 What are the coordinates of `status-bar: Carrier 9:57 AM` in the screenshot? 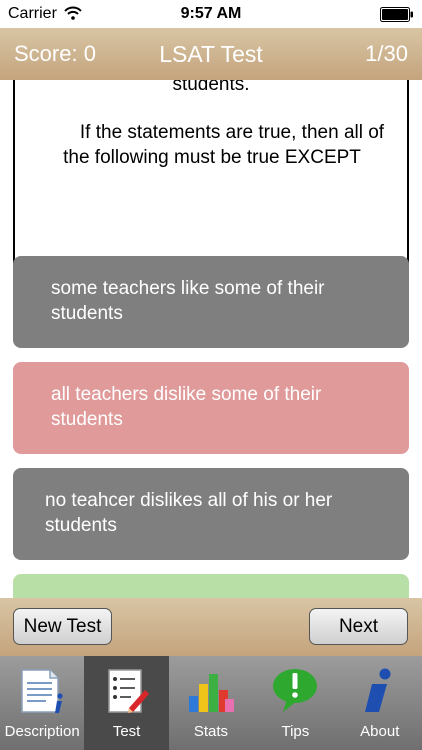 It's located at (211, 14).